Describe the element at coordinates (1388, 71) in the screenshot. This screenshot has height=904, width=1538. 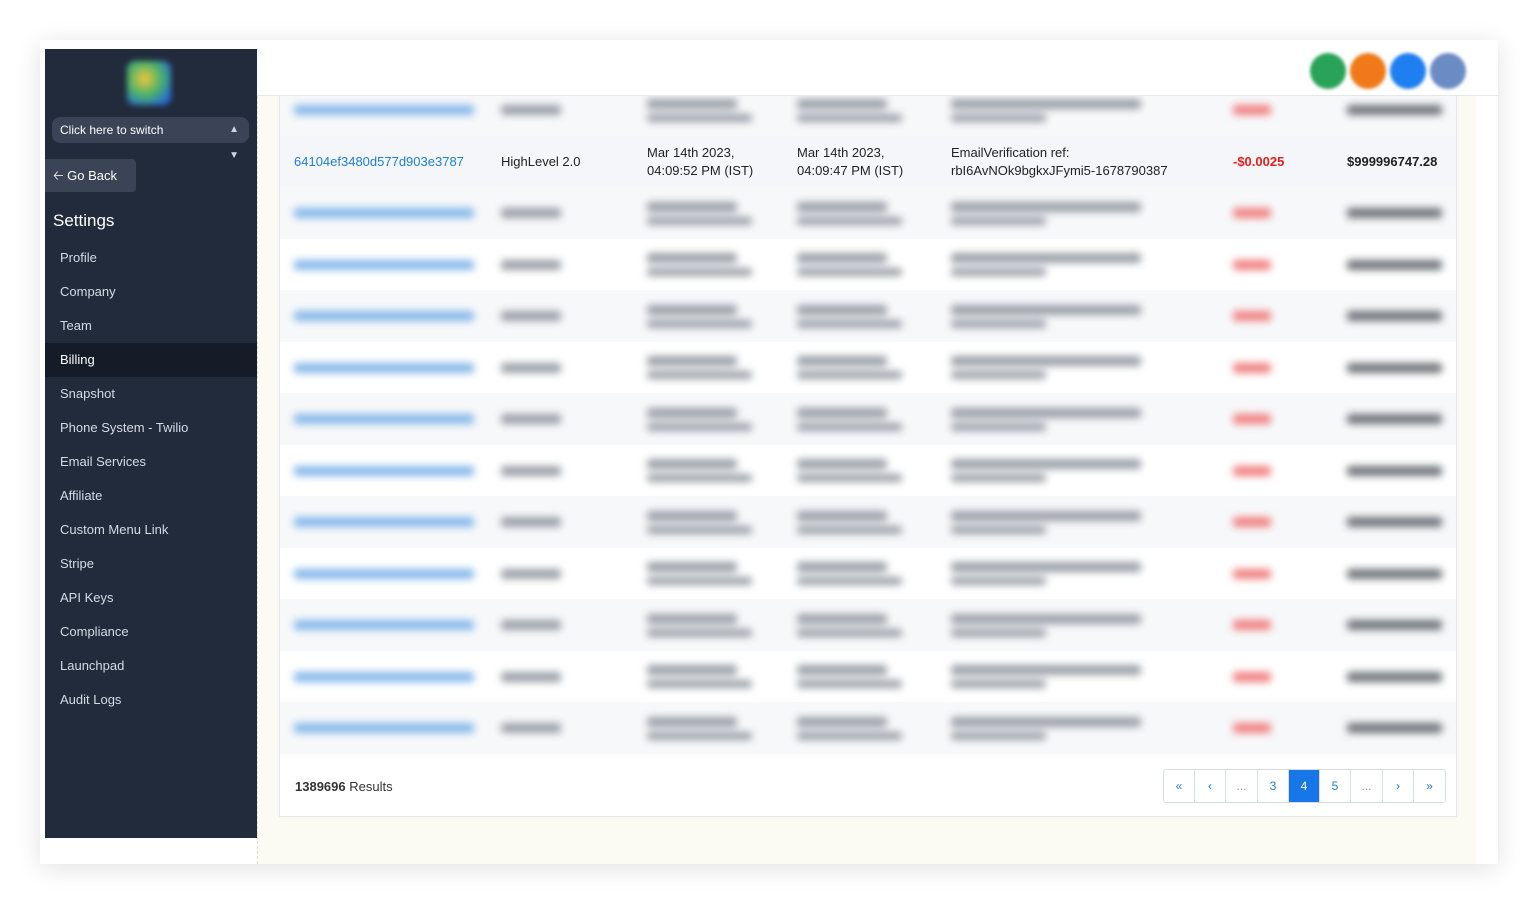
I see `header-avatars` at that location.